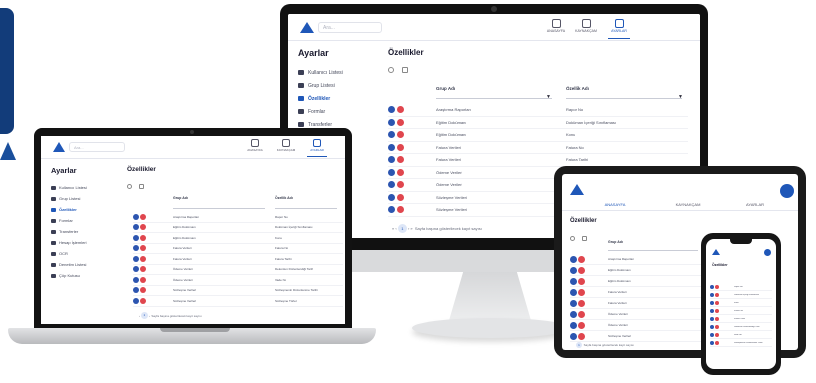  What do you see at coordinates (579, 345) in the screenshot?
I see `current-page: 1` at bounding box center [579, 345].